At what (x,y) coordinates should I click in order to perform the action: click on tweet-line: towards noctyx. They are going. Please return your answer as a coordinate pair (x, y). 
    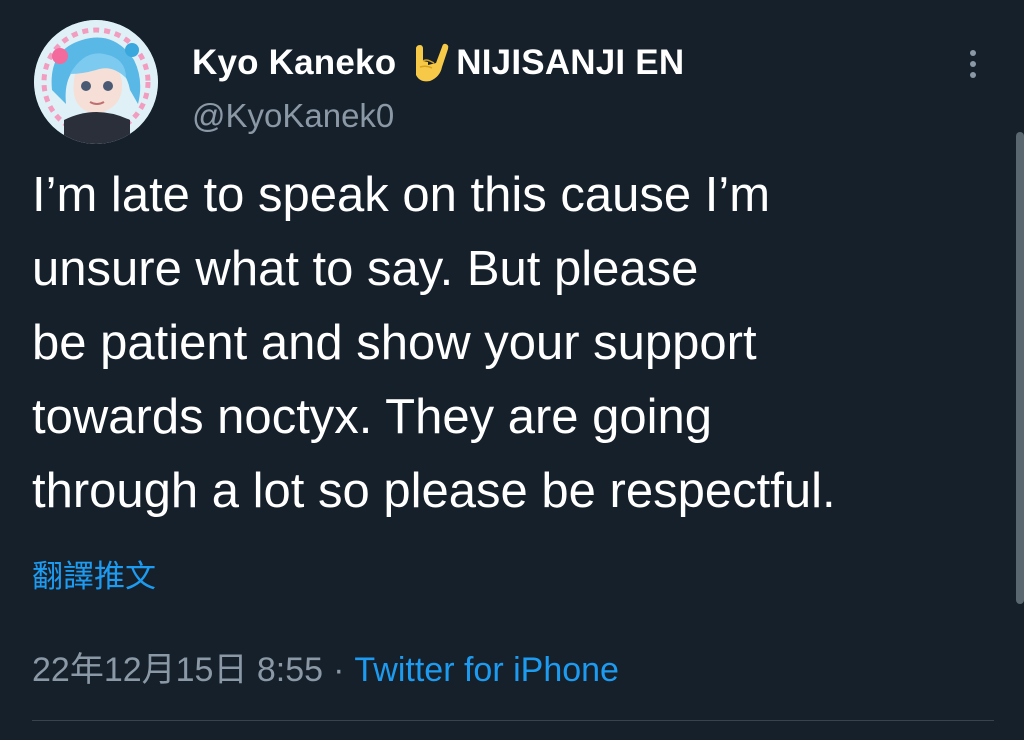
    Looking at the image, I should click on (372, 417).